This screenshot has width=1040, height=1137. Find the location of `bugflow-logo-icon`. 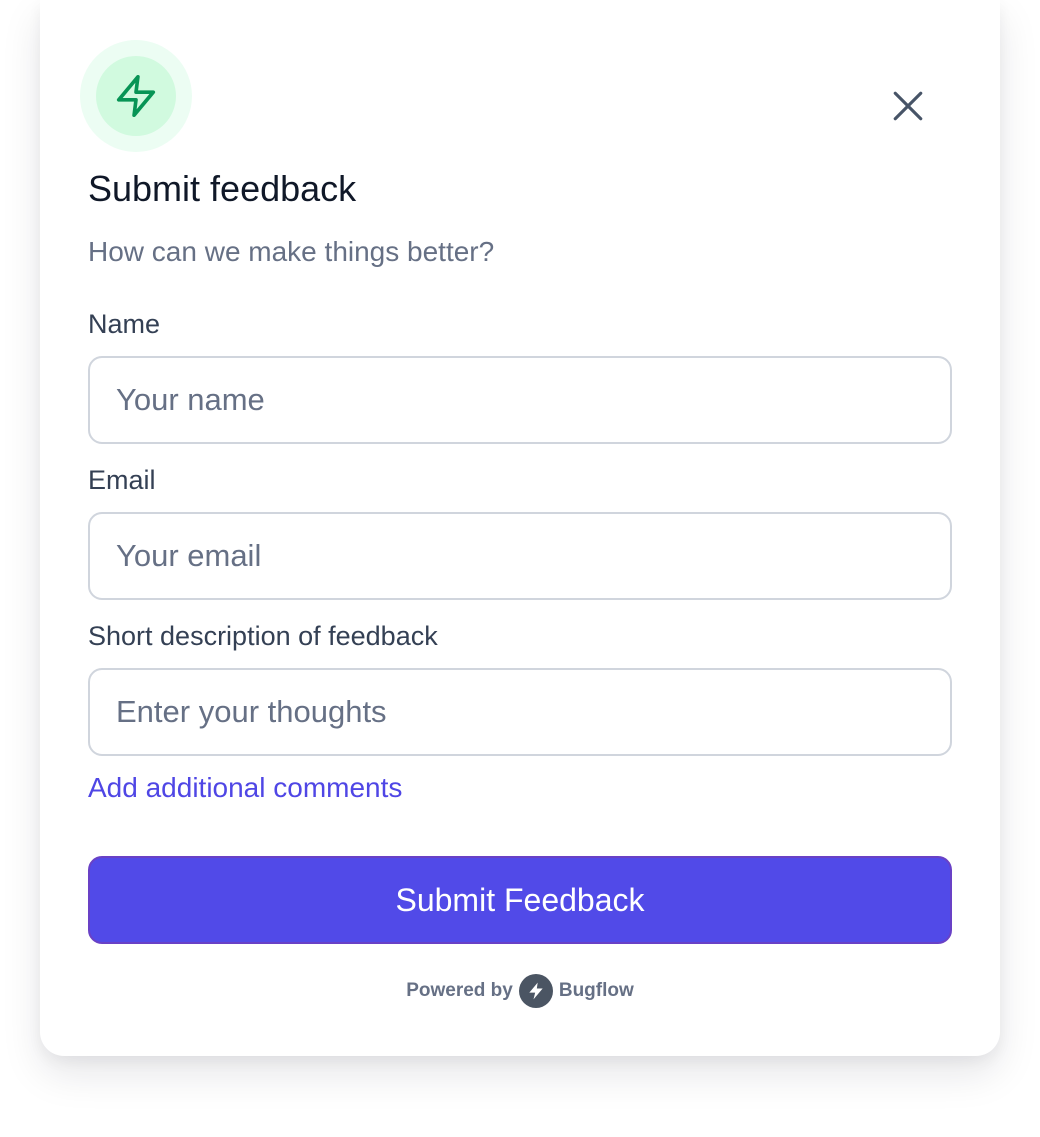

bugflow-logo-icon is located at coordinates (535, 991).